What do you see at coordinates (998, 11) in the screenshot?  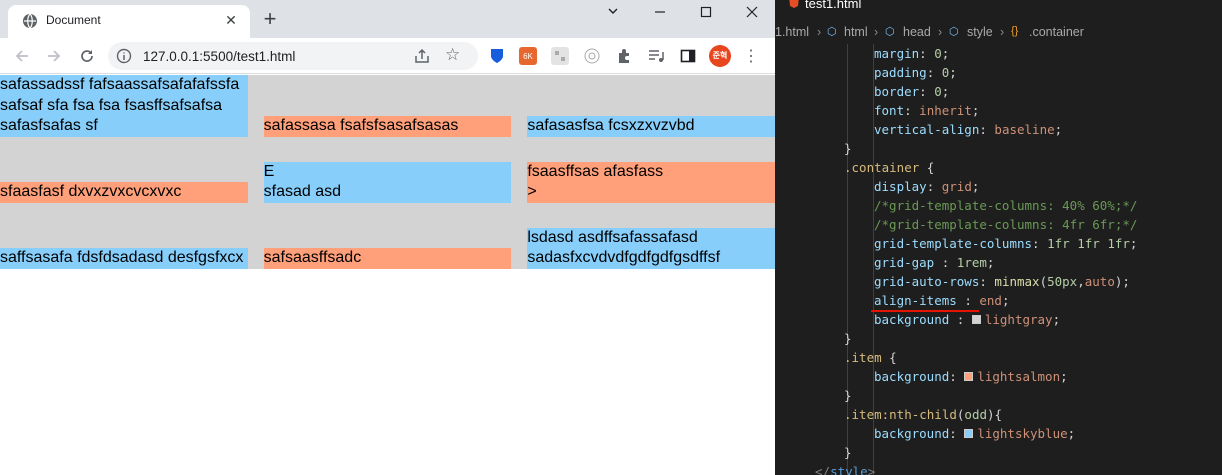 I see `editor-tab-bar: test1.html` at bounding box center [998, 11].